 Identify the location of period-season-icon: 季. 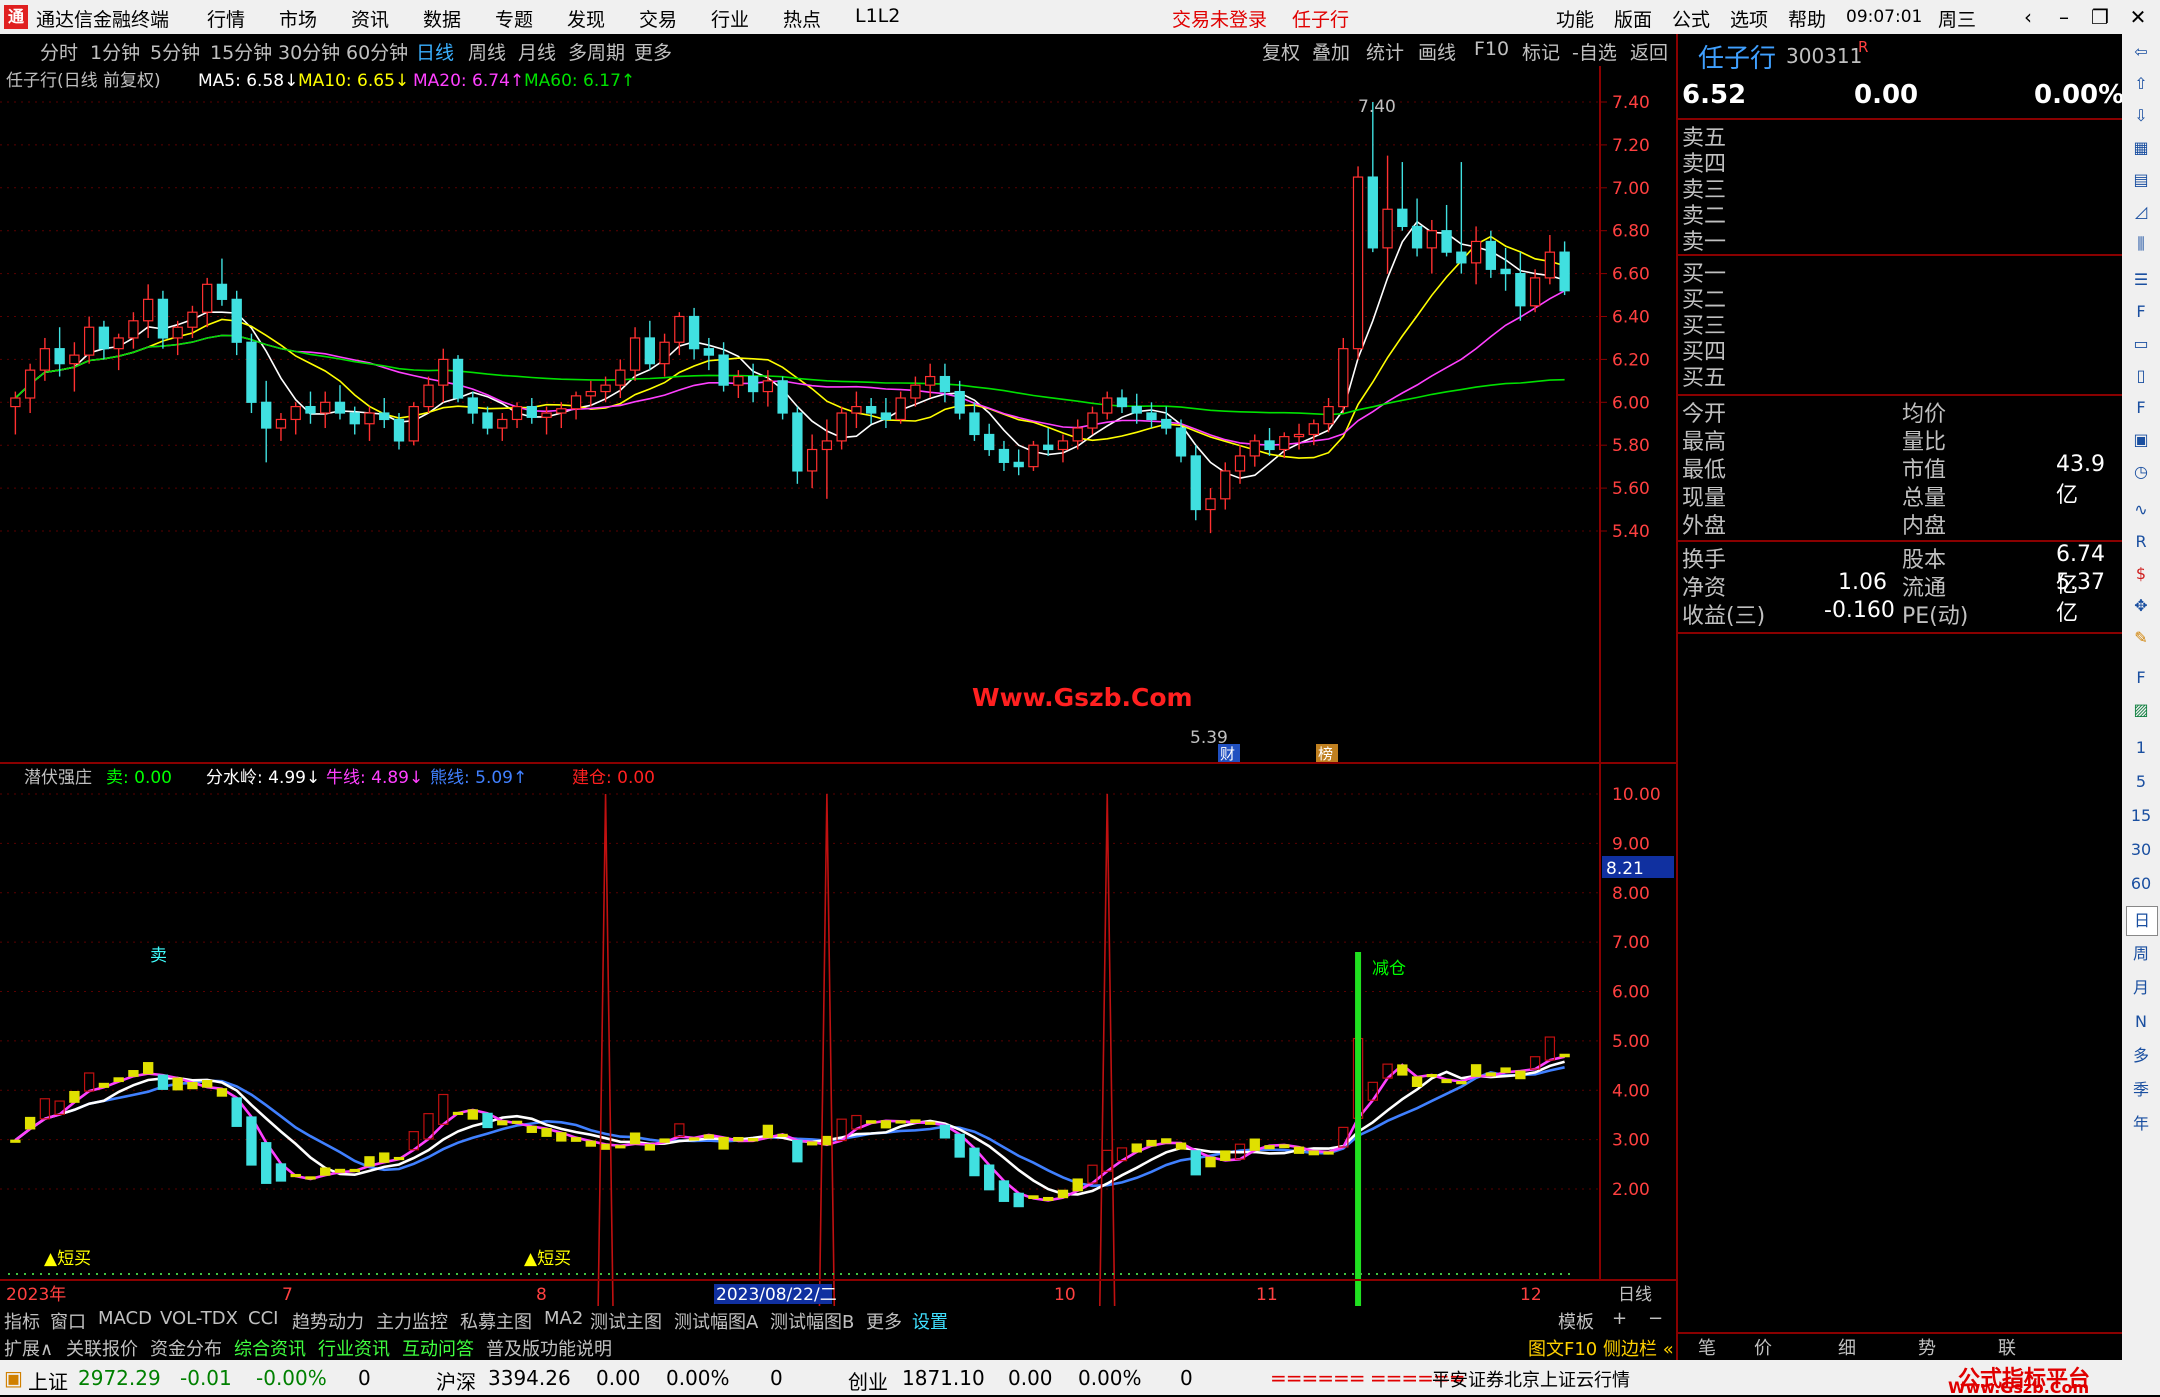
(2141, 1090).